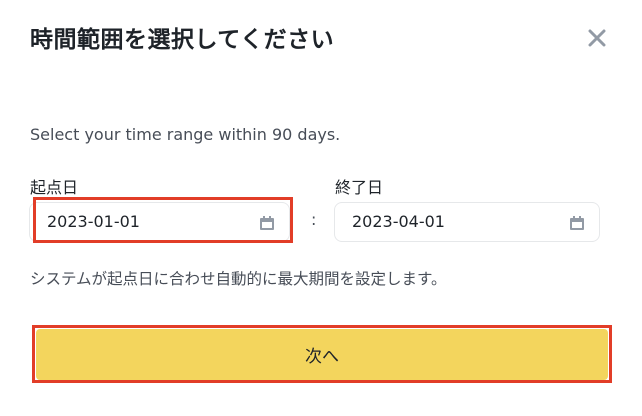 The width and height of the screenshot is (642, 416). What do you see at coordinates (182, 40) in the screenshot?
I see `dialog-title: 時間範囲を選択してください` at bounding box center [182, 40].